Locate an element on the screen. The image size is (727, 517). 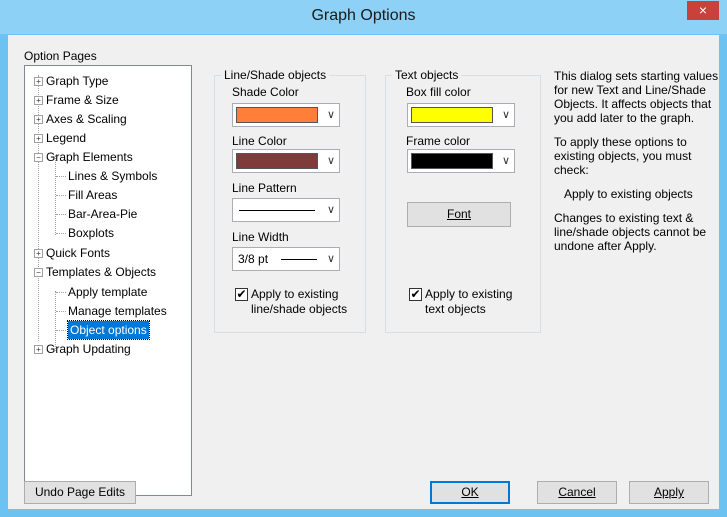
shade-color-label: Shade Color is located at coordinates (265, 92).